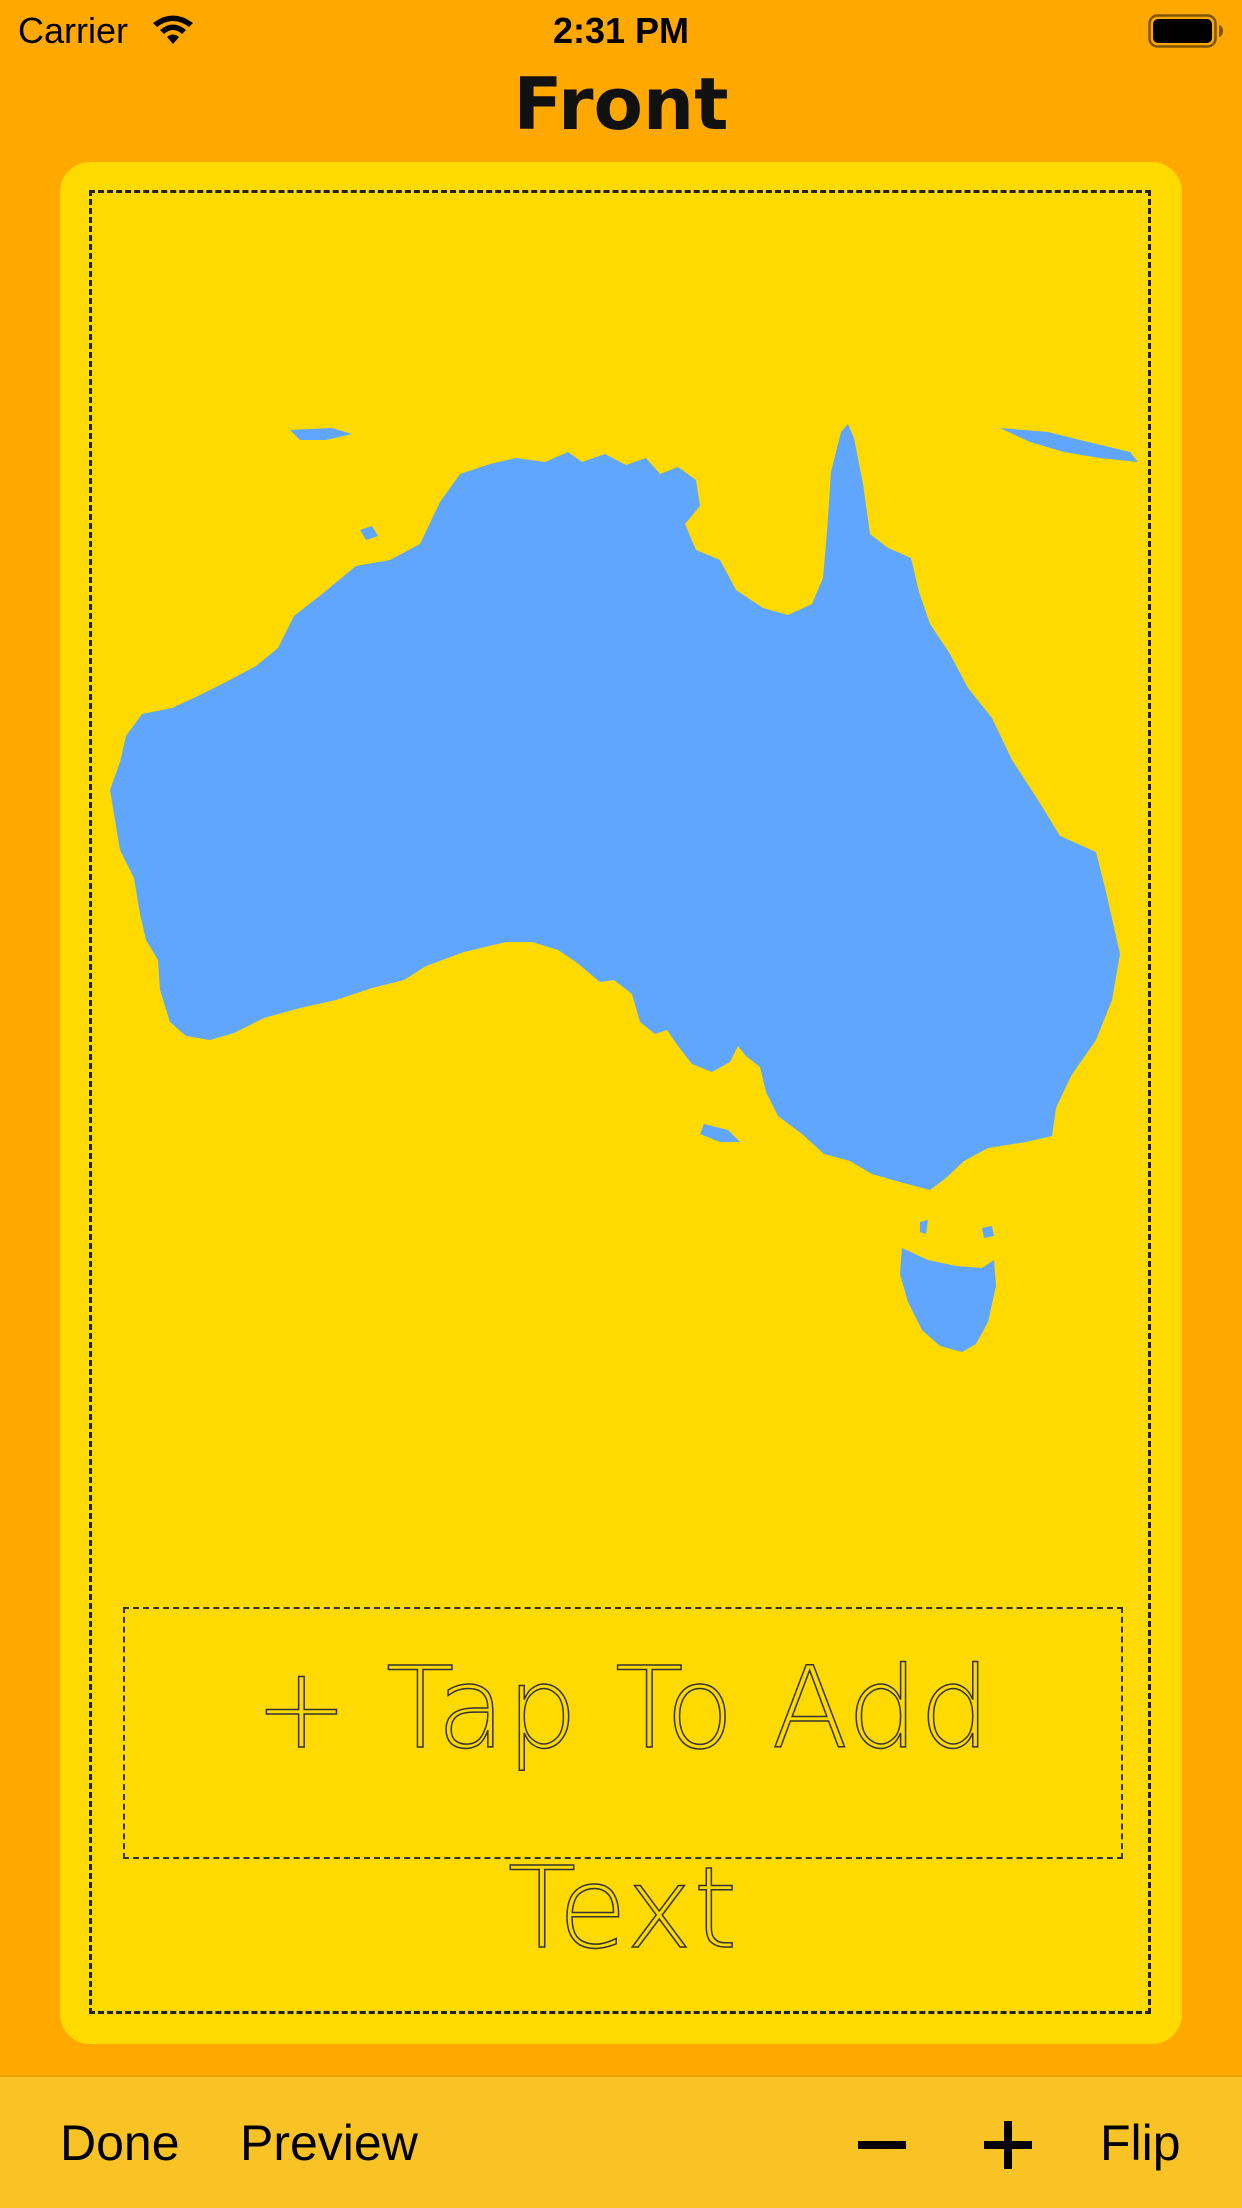 This screenshot has height=2208, width=1242. Describe the element at coordinates (120, 2143) in the screenshot. I see `done-button: Done` at that location.